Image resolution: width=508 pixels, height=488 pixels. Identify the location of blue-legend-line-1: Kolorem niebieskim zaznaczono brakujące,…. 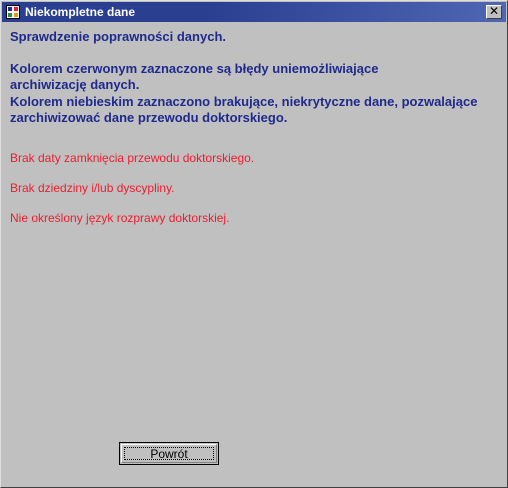
(244, 101).